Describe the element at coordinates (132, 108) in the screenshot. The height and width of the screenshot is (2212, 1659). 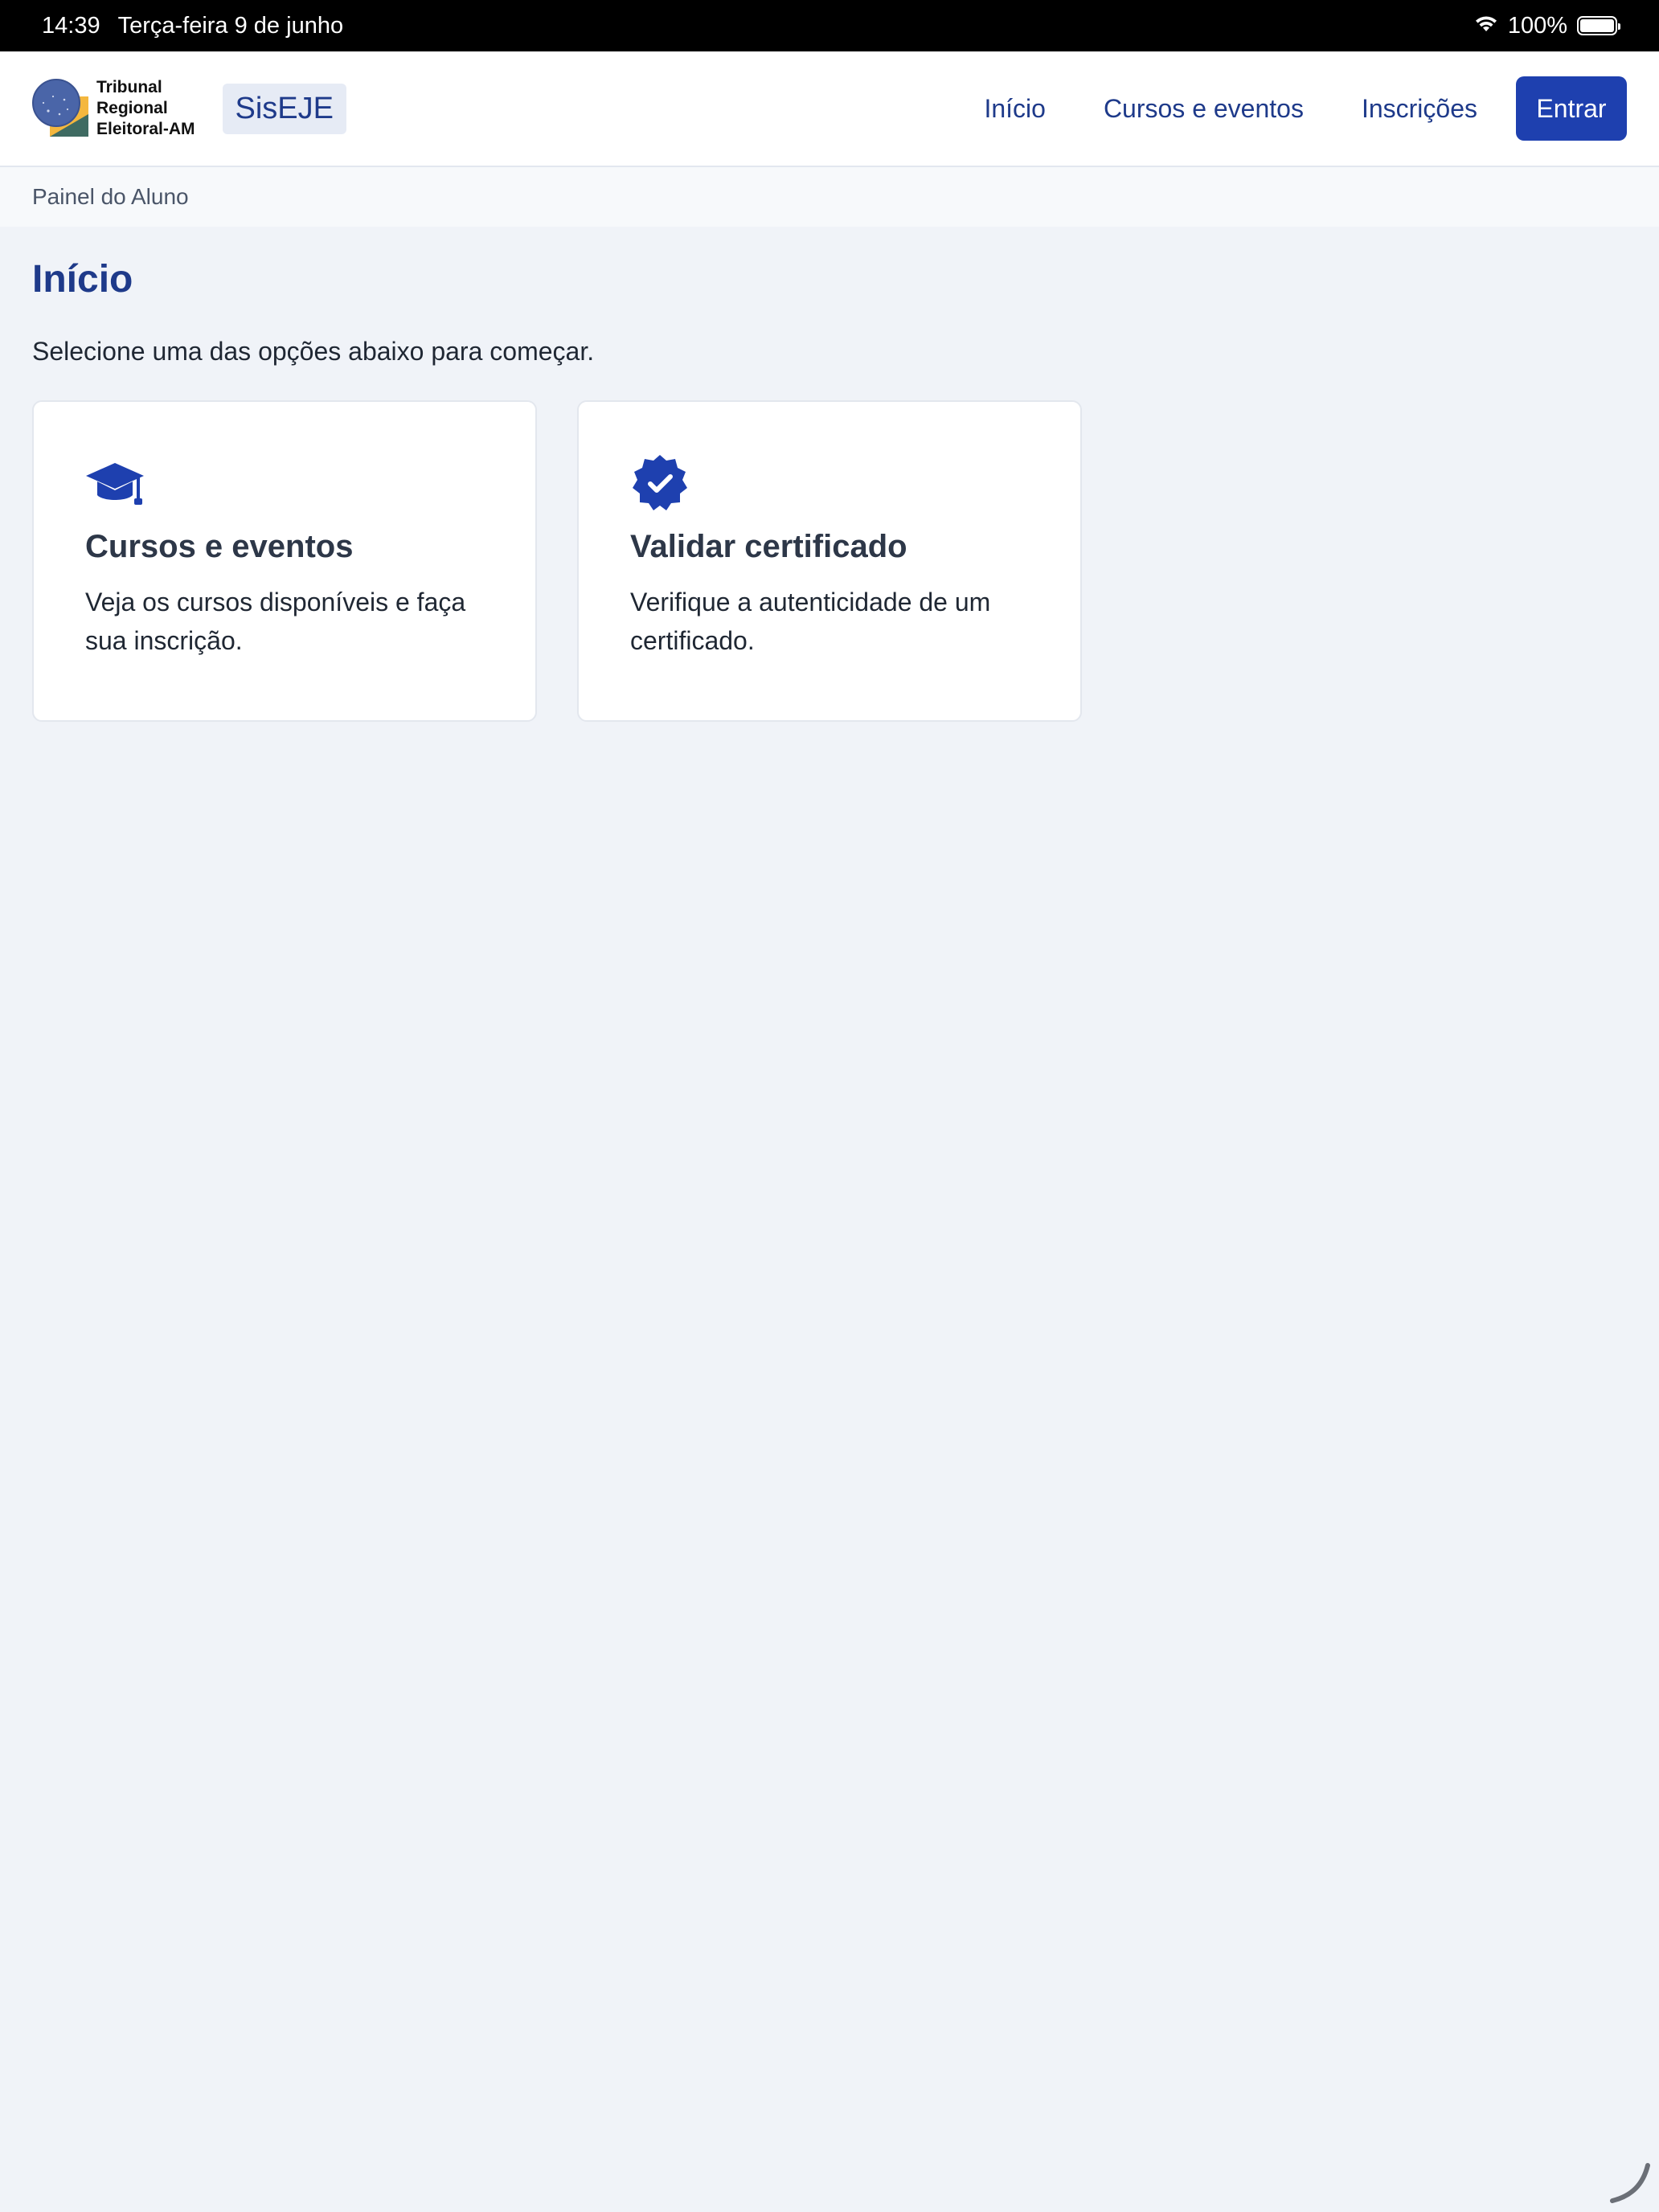
I see `logo-line: Regional` at that location.